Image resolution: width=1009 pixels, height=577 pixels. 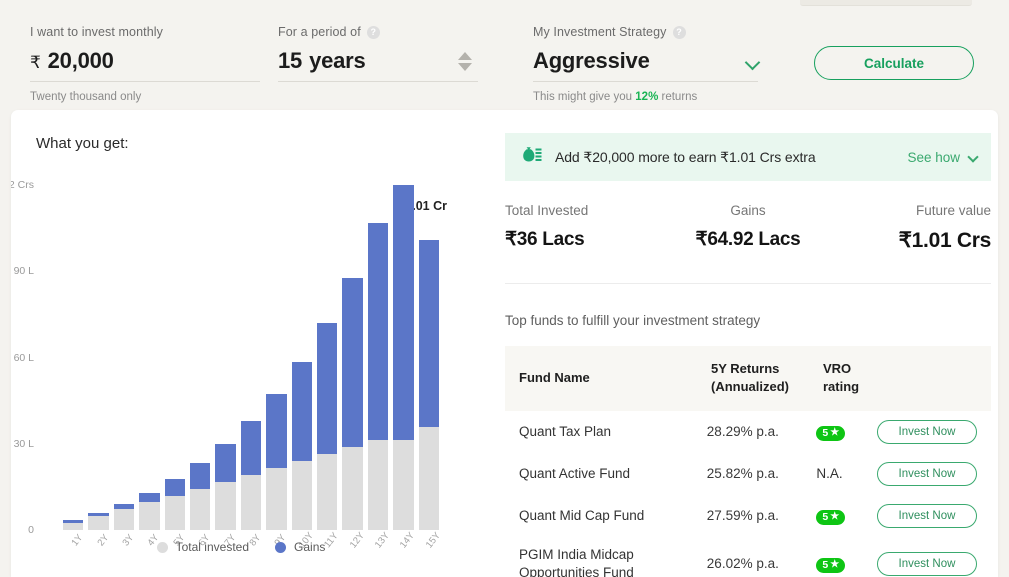 I want to click on strategy-value-row: Aggressive, so click(x=647, y=61).